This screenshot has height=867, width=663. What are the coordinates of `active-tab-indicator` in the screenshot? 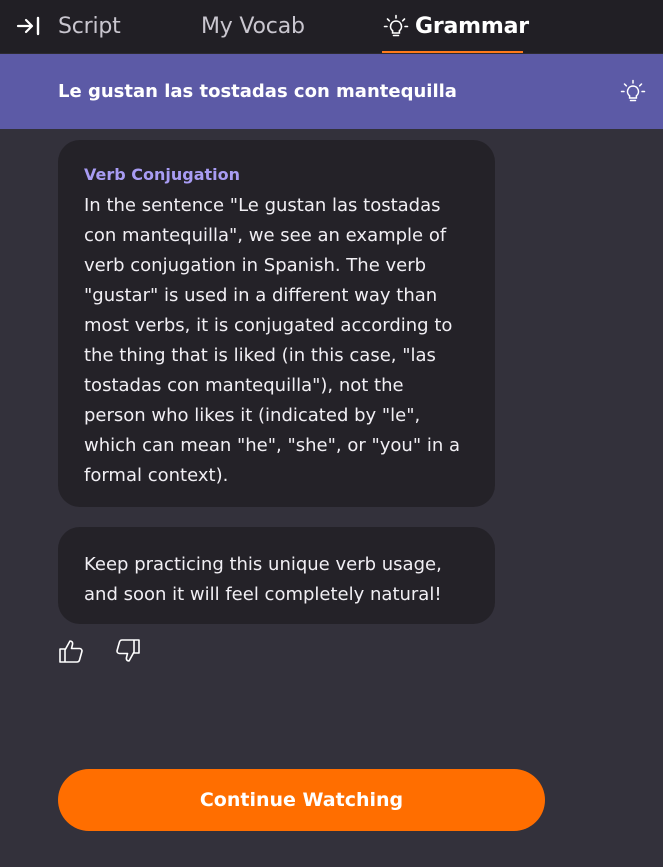 It's located at (452, 52).